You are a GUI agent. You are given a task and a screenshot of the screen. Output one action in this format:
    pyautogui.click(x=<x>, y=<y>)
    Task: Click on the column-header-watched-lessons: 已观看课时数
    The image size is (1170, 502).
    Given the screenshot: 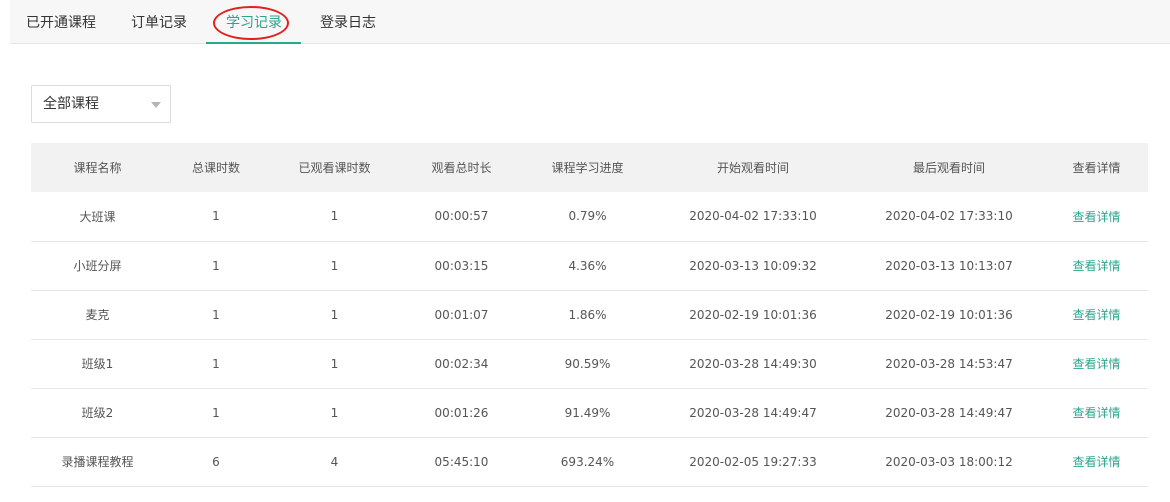 What is the action you would take?
    pyautogui.click(x=334, y=168)
    